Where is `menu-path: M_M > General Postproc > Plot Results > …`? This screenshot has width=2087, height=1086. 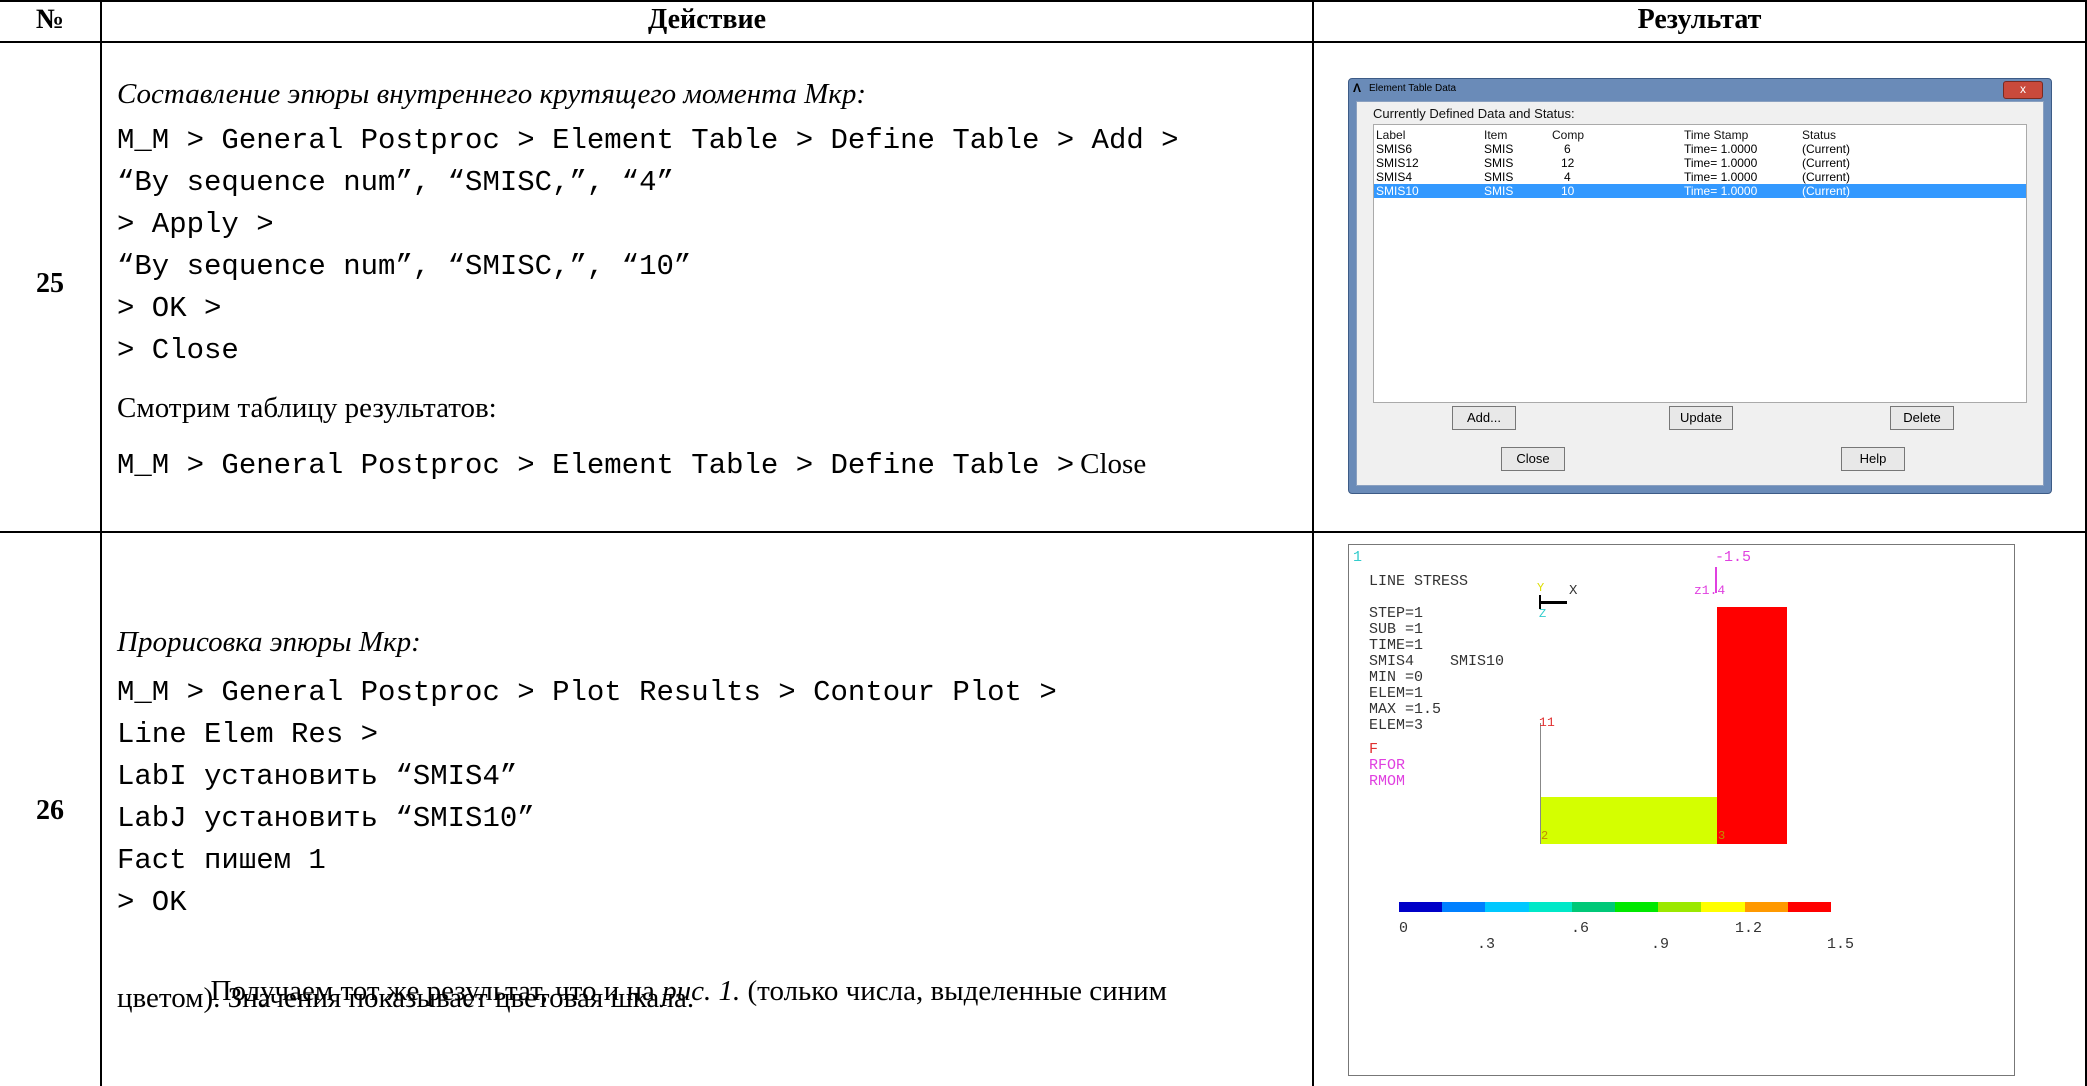
menu-path: M_M > General Postproc > Plot Results > … is located at coordinates (587, 692).